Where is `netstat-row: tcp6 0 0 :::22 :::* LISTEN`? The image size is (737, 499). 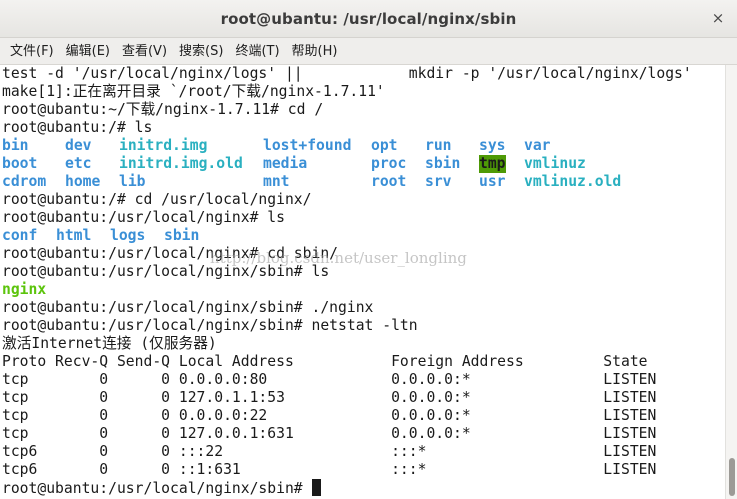 netstat-row: tcp6 0 0 :::22 :::* LISTEN is located at coordinates (329, 451).